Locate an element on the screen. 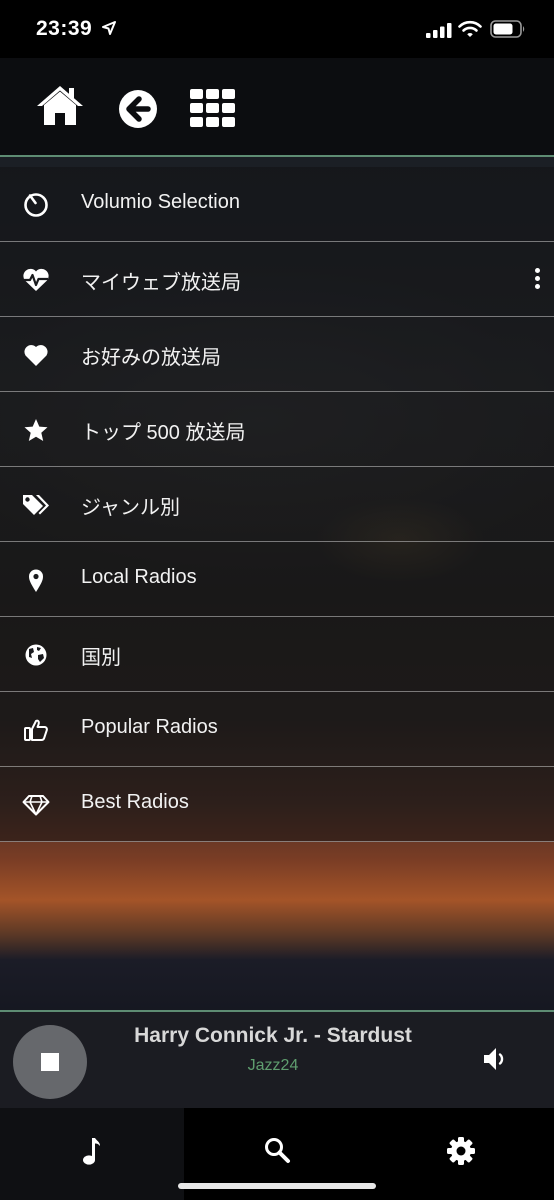 The width and height of the screenshot is (554, 1200). thumbs-up-icon is located at coordinates (36, 730).